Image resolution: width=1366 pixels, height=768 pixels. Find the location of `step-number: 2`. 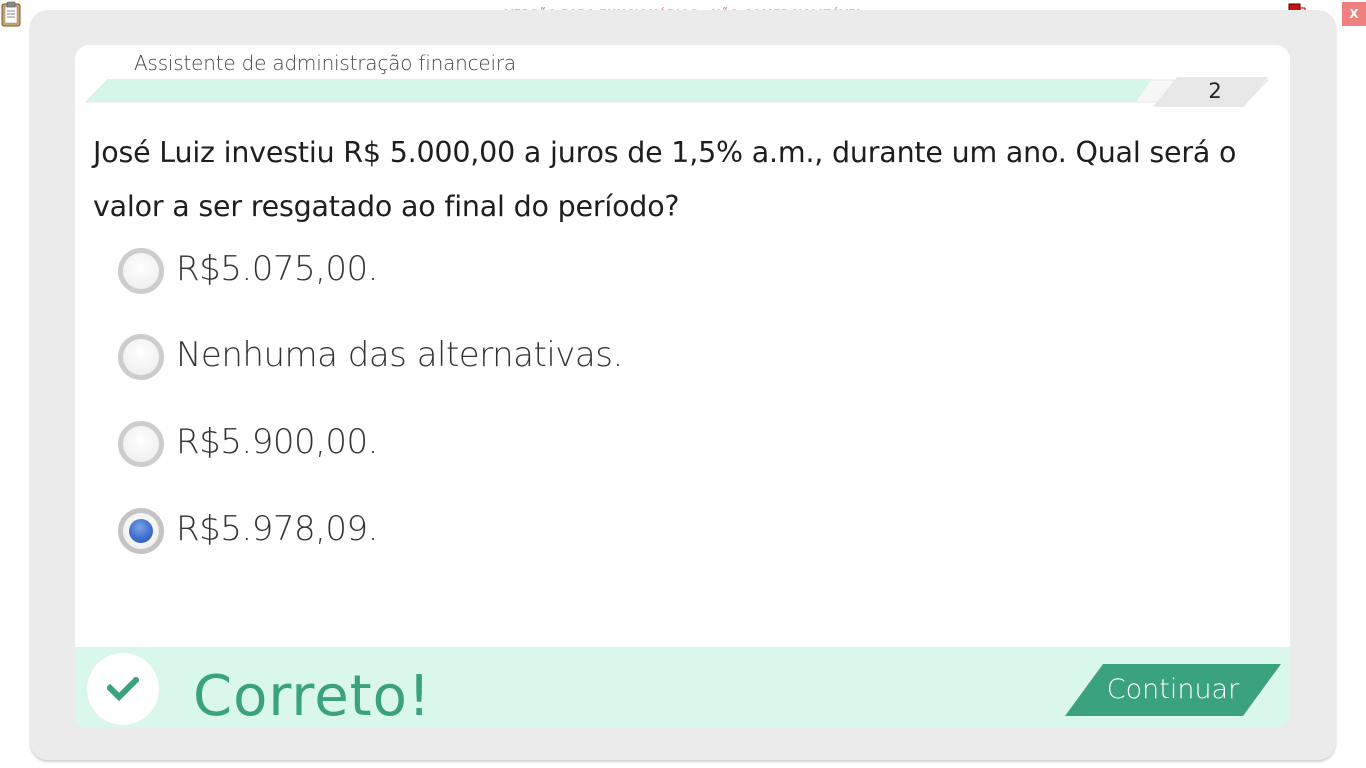

step-number: 2 is located at coordinates (1215, 91).